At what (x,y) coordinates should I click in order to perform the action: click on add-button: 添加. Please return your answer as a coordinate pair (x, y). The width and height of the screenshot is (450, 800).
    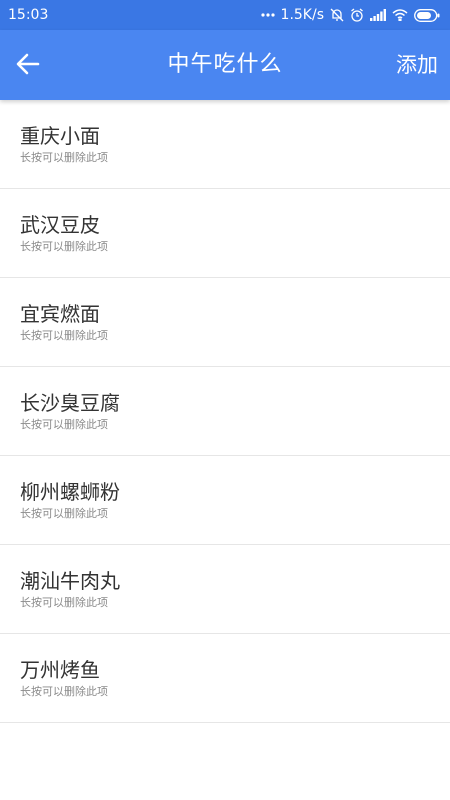
    Looking at the image, I should click on (417, 65).